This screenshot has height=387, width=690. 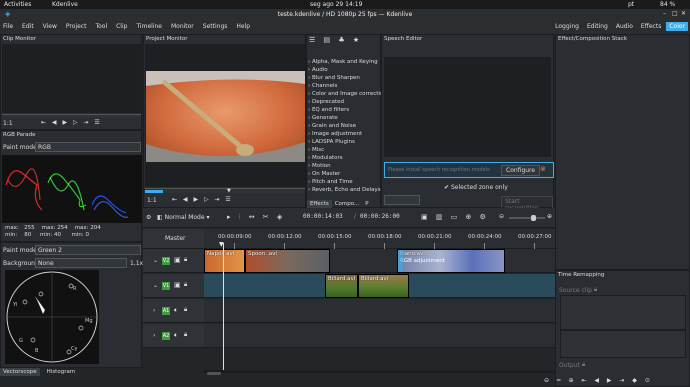 I want to click on effect-category-item: › Misc, so click(x=344, y=150).